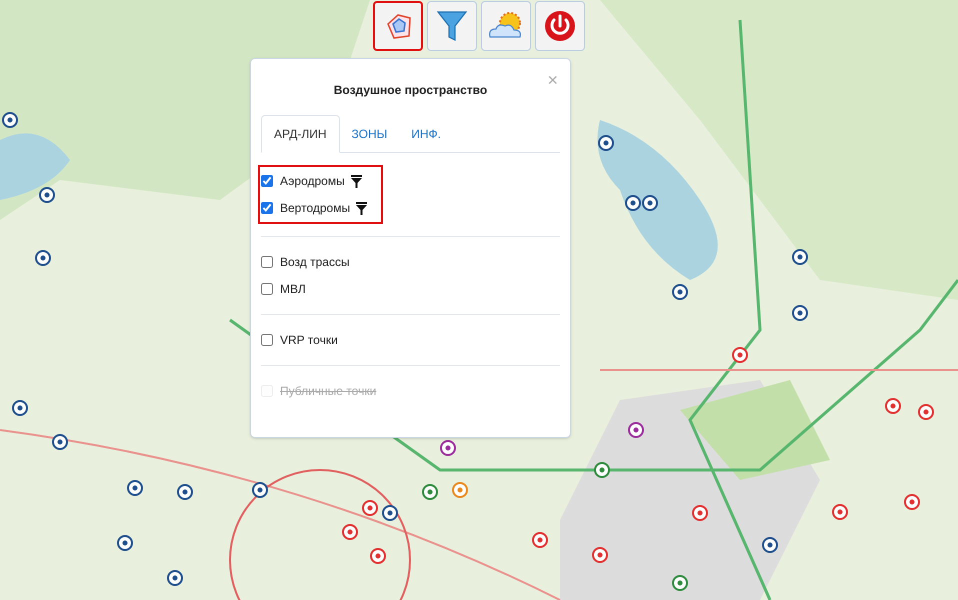 The width and height of the screenshot is (958, 600). What do you see at coordinates (293, 289) in the screenshot?
I see `checkbox-label: МВЛ` at bounding box center [293, 289].